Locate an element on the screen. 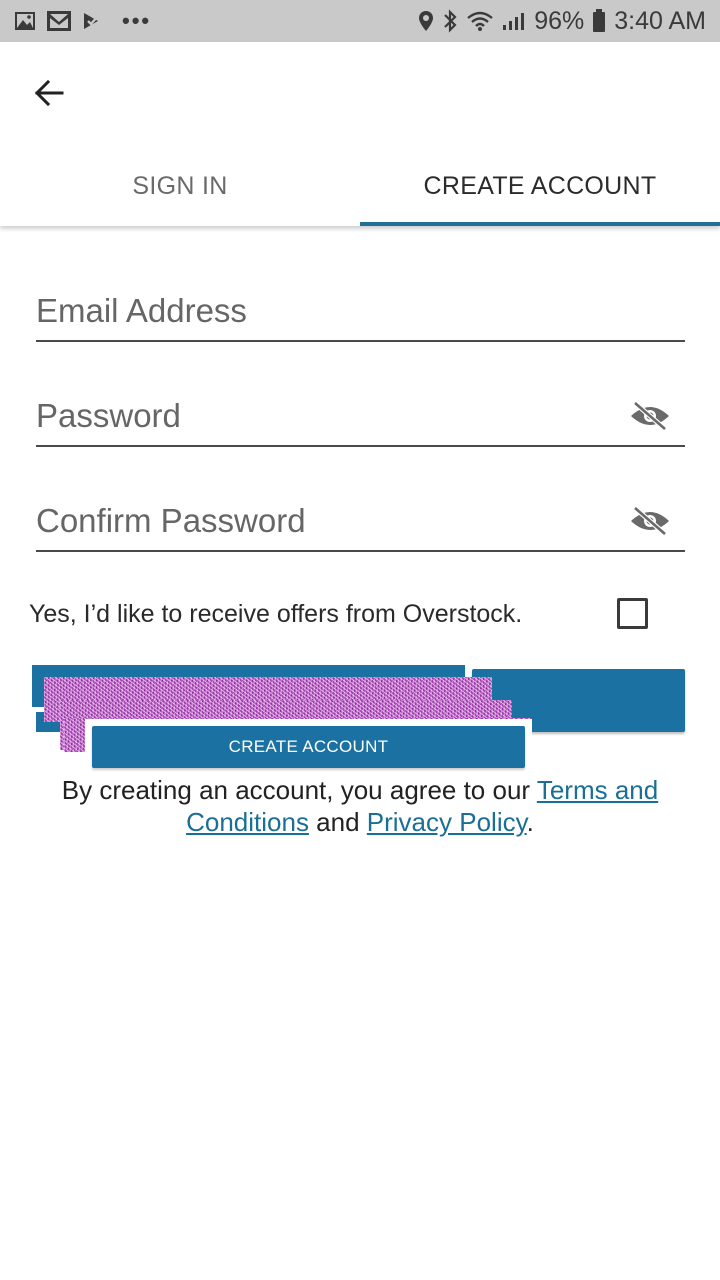 This screenshot has height=1280, width=720. tab-sign-in-label: SIGN IN is located at coordinates (180, 185).